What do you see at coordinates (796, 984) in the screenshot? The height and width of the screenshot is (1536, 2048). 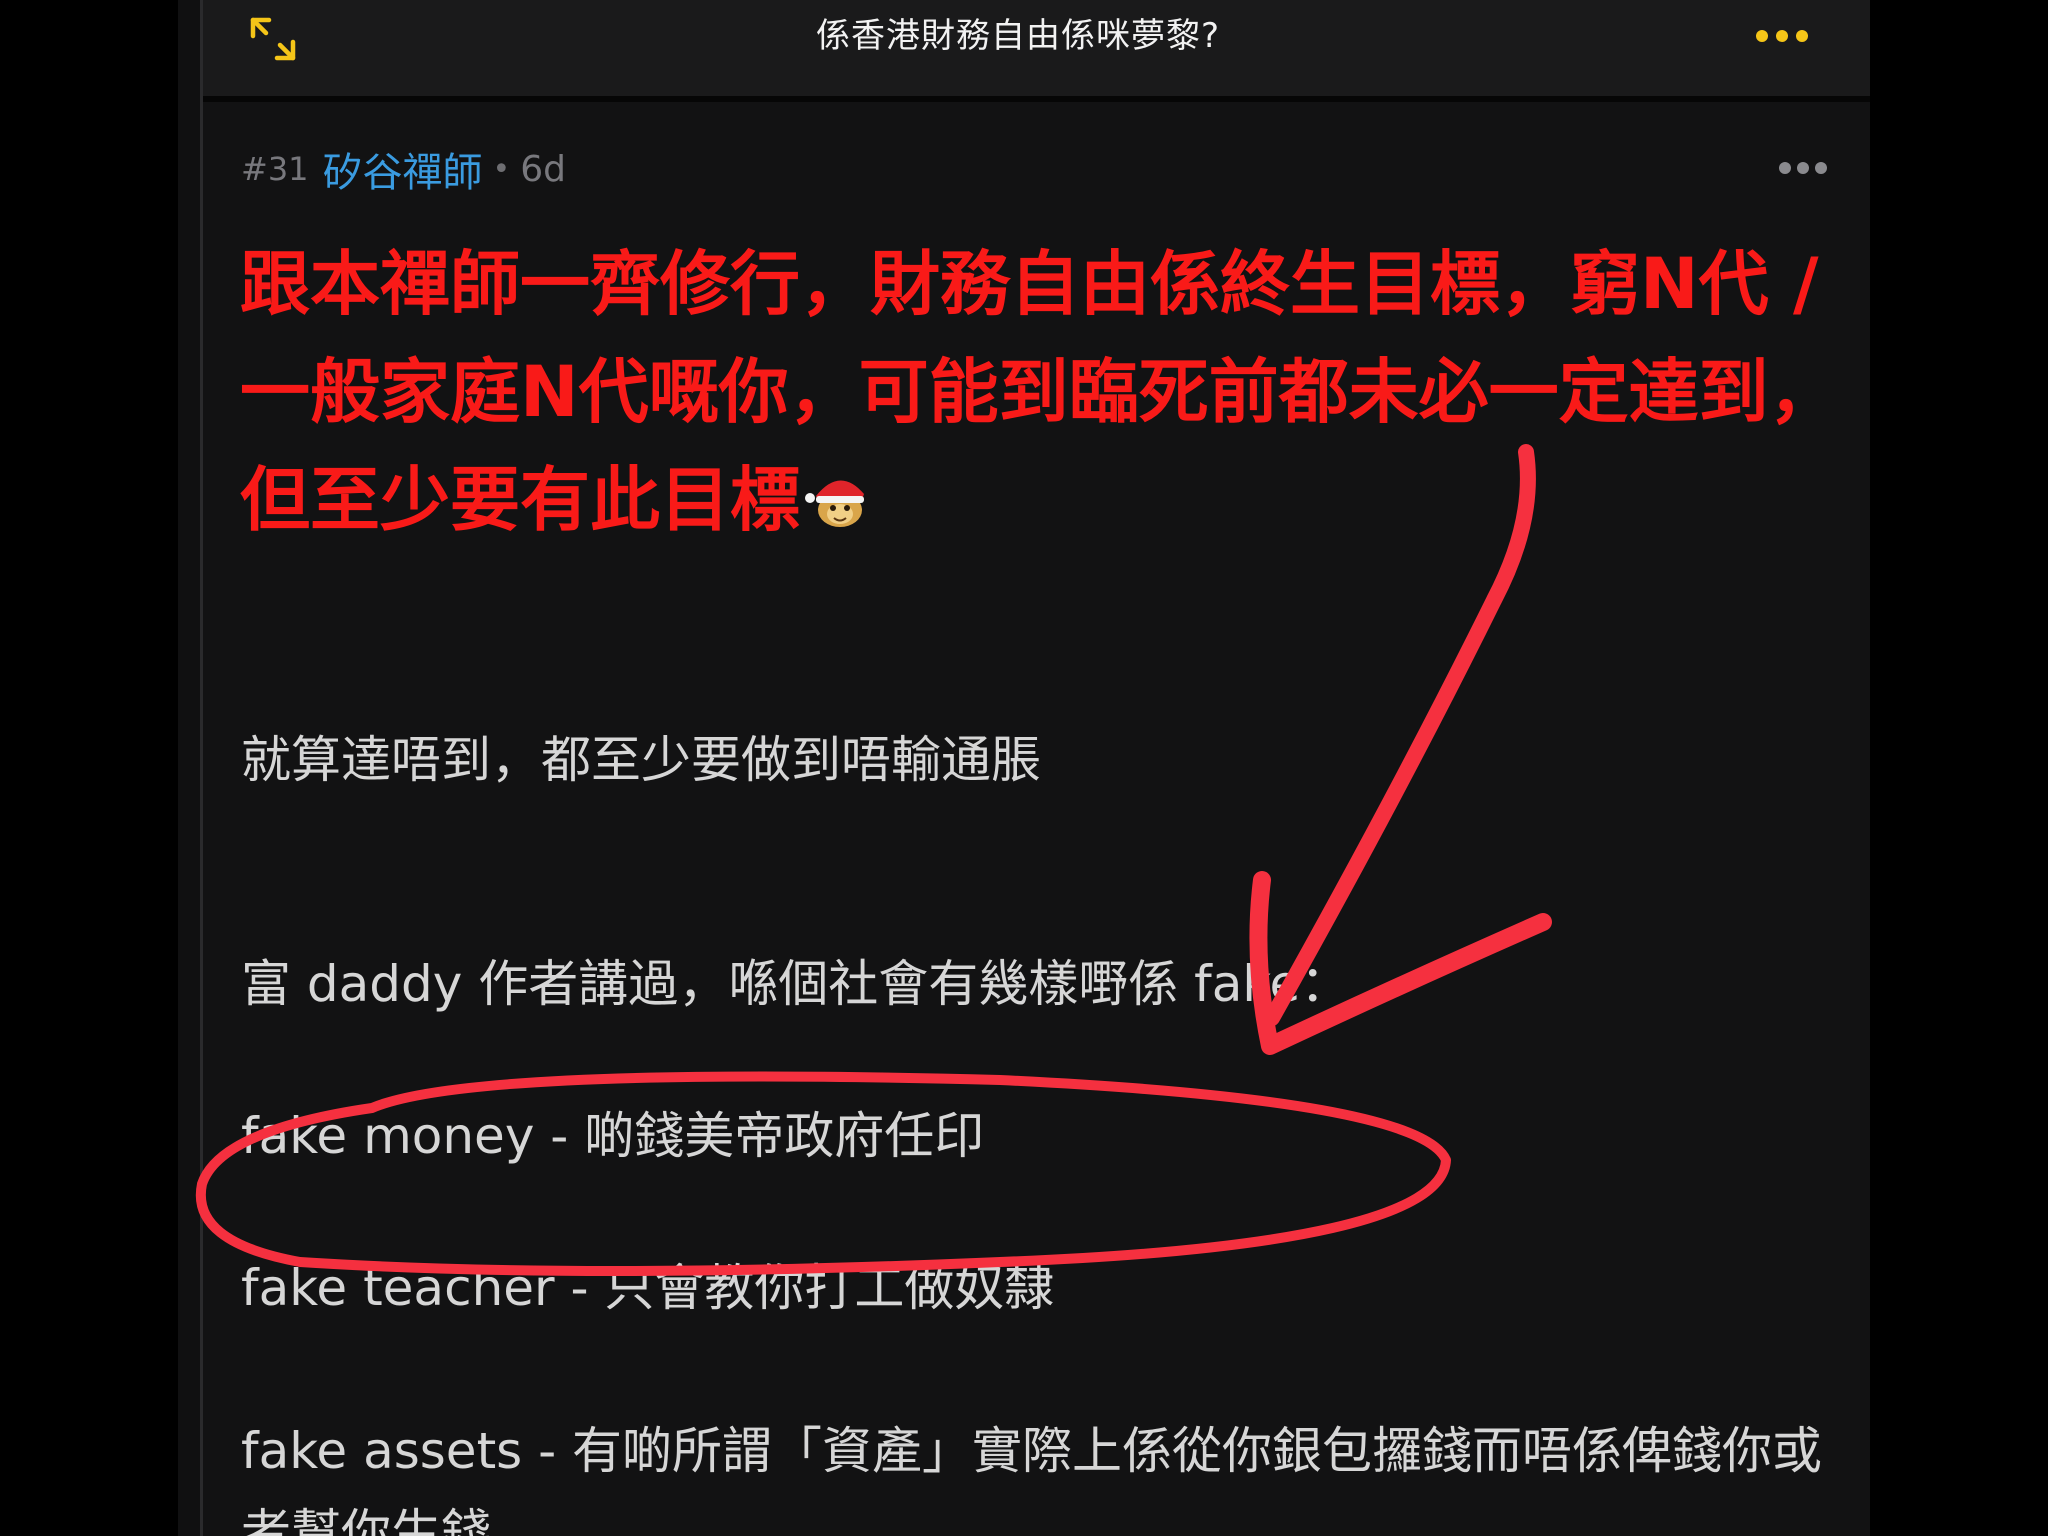 I see `paragraph-2: 富 daddy 作者講過，喺個社會有幾樣嘢係 fake：` at bounding box center [796, 984].